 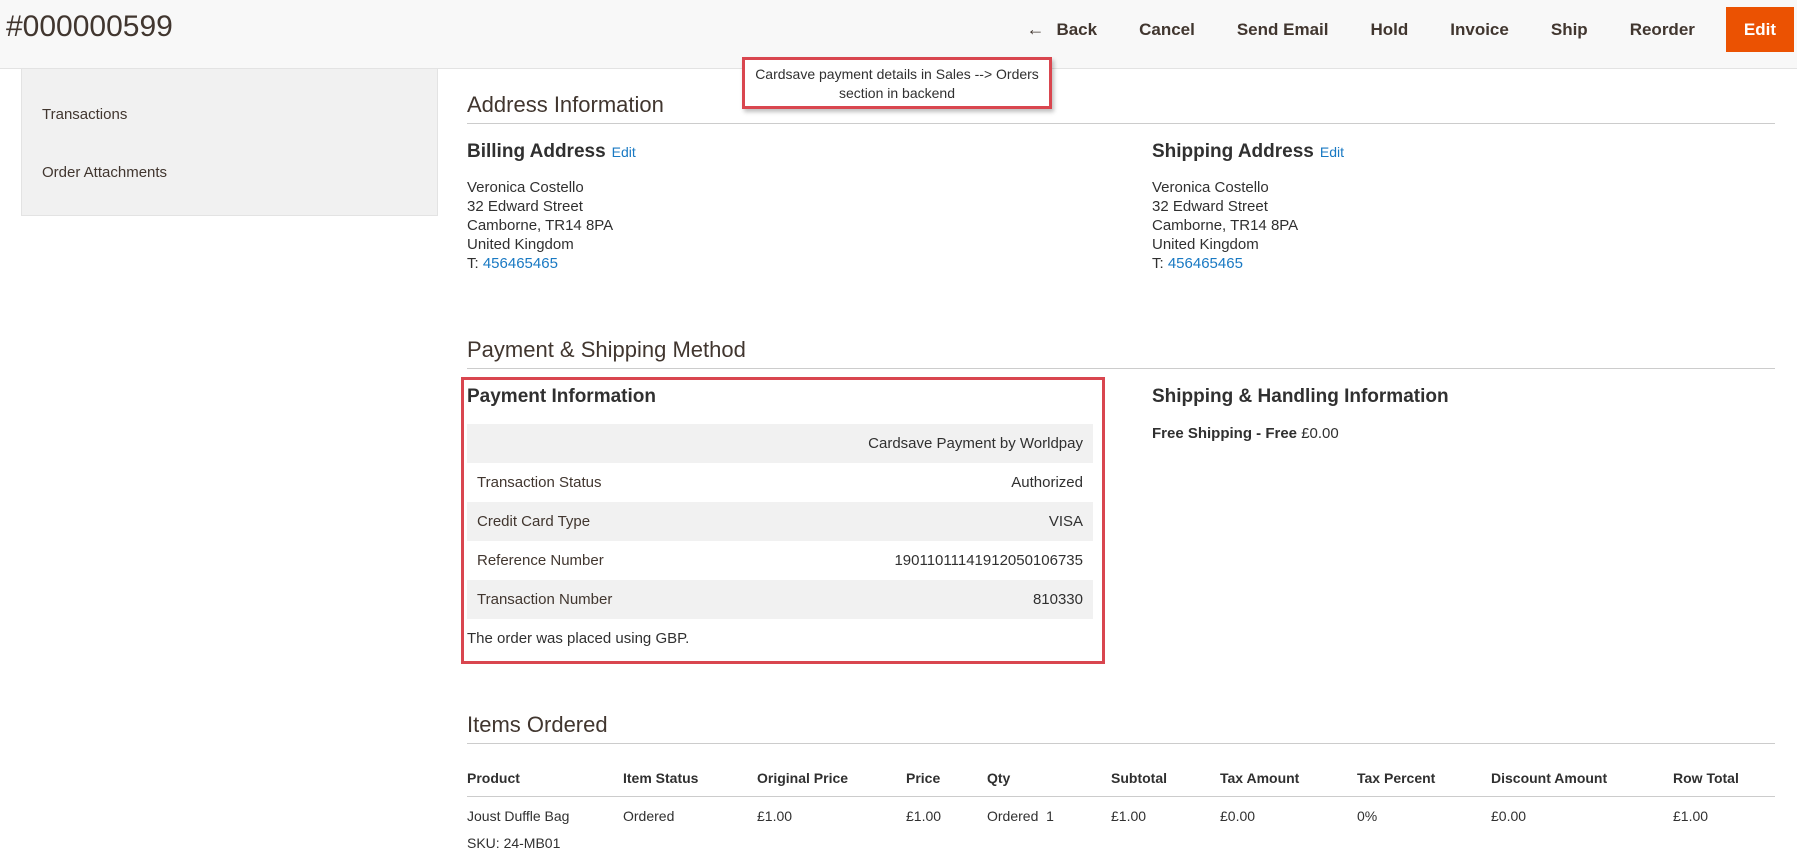 I want to click on item-tax-amount: £0.00, so click(x=1238, y=816).